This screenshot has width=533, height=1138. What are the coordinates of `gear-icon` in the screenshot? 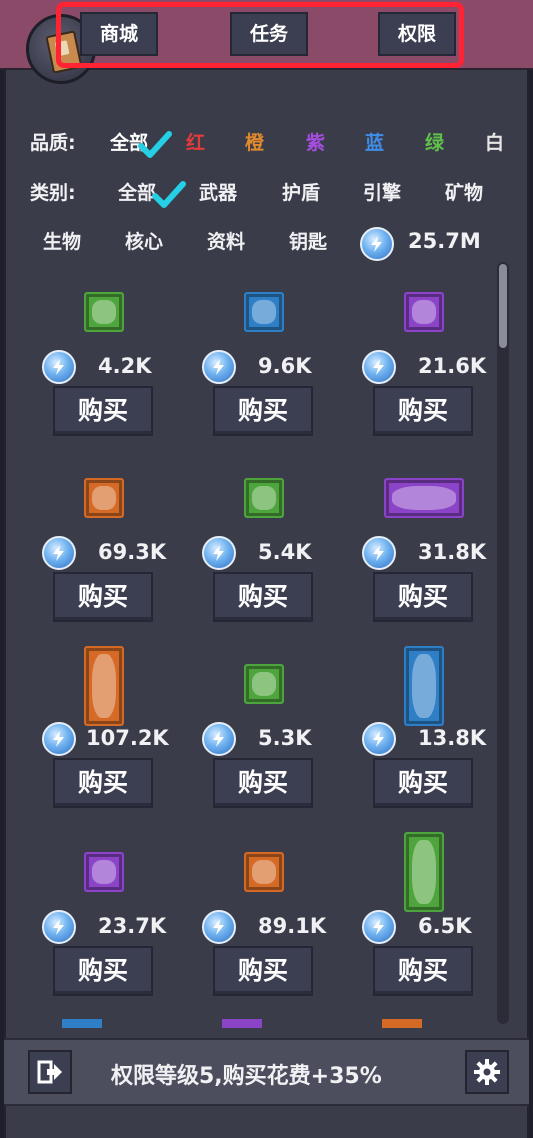 It's located at (487, 1072).